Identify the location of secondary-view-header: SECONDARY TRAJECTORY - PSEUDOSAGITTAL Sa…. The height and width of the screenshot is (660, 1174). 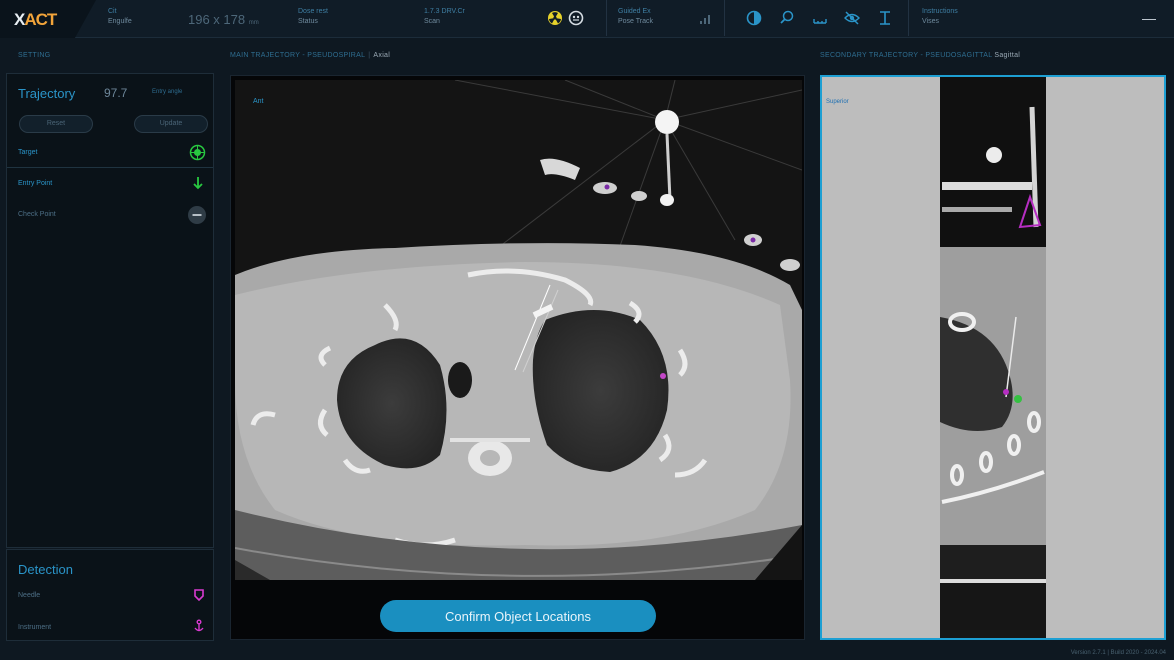
(920, 55).